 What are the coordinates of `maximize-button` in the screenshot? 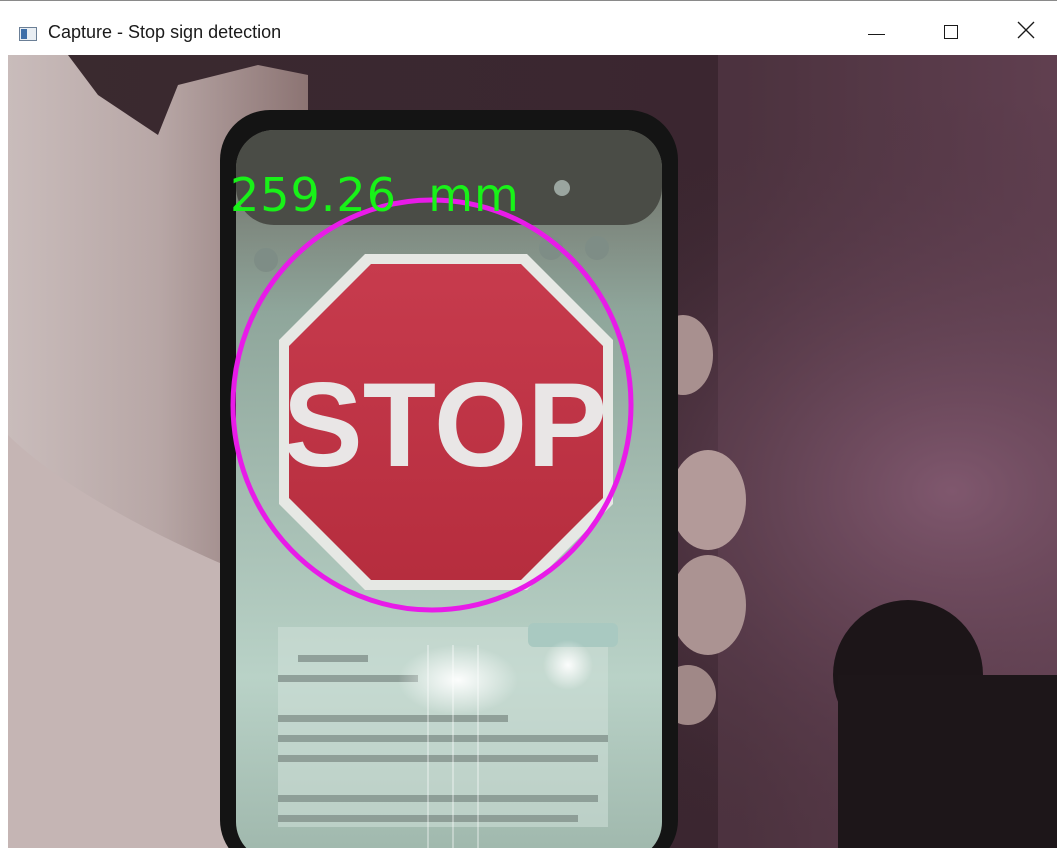 It's located at (952, 29).